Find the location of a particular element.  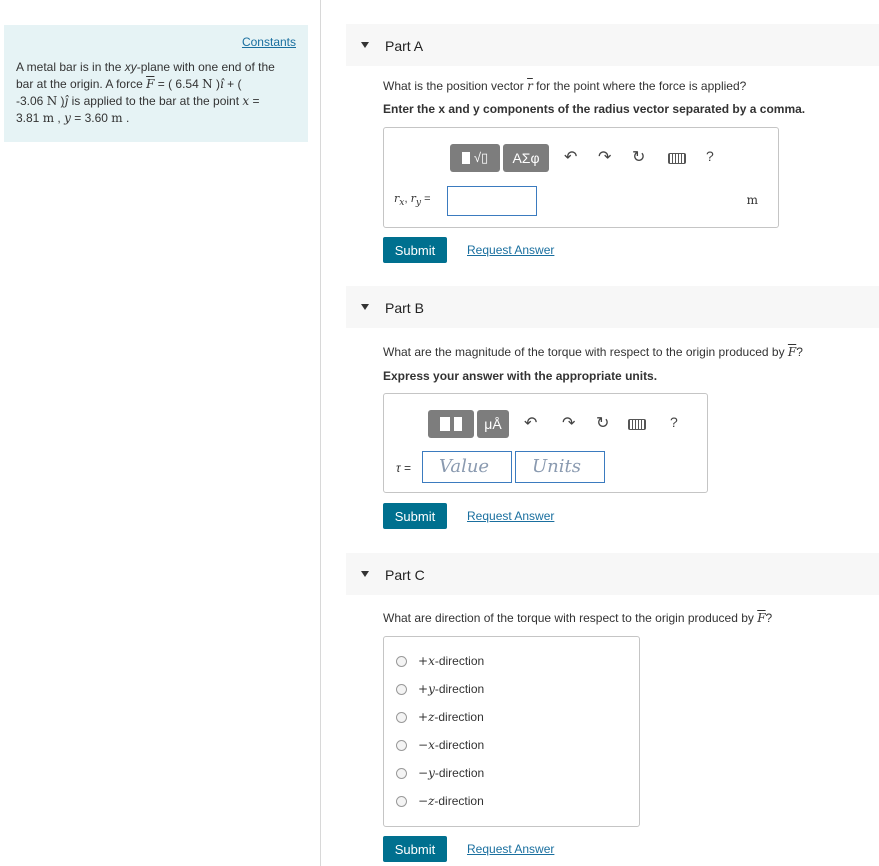

exponent-template-icon is located at coordinates (458, 424).